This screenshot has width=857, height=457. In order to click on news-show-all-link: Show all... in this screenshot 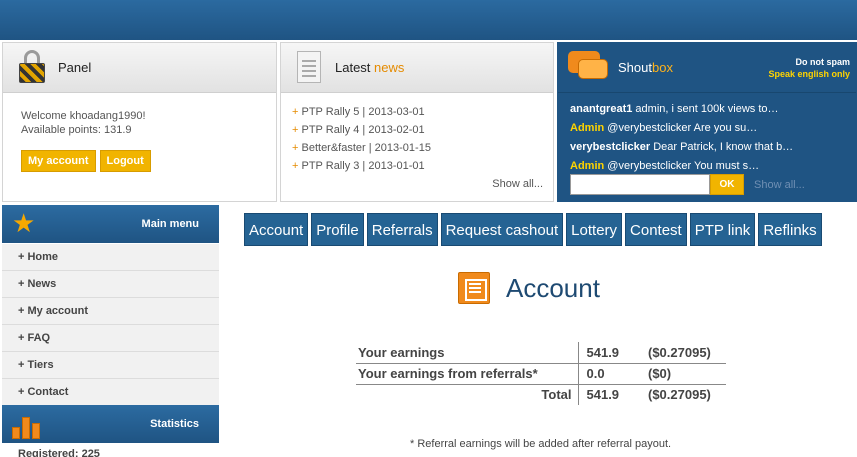, I will do `click(517, 184)`.